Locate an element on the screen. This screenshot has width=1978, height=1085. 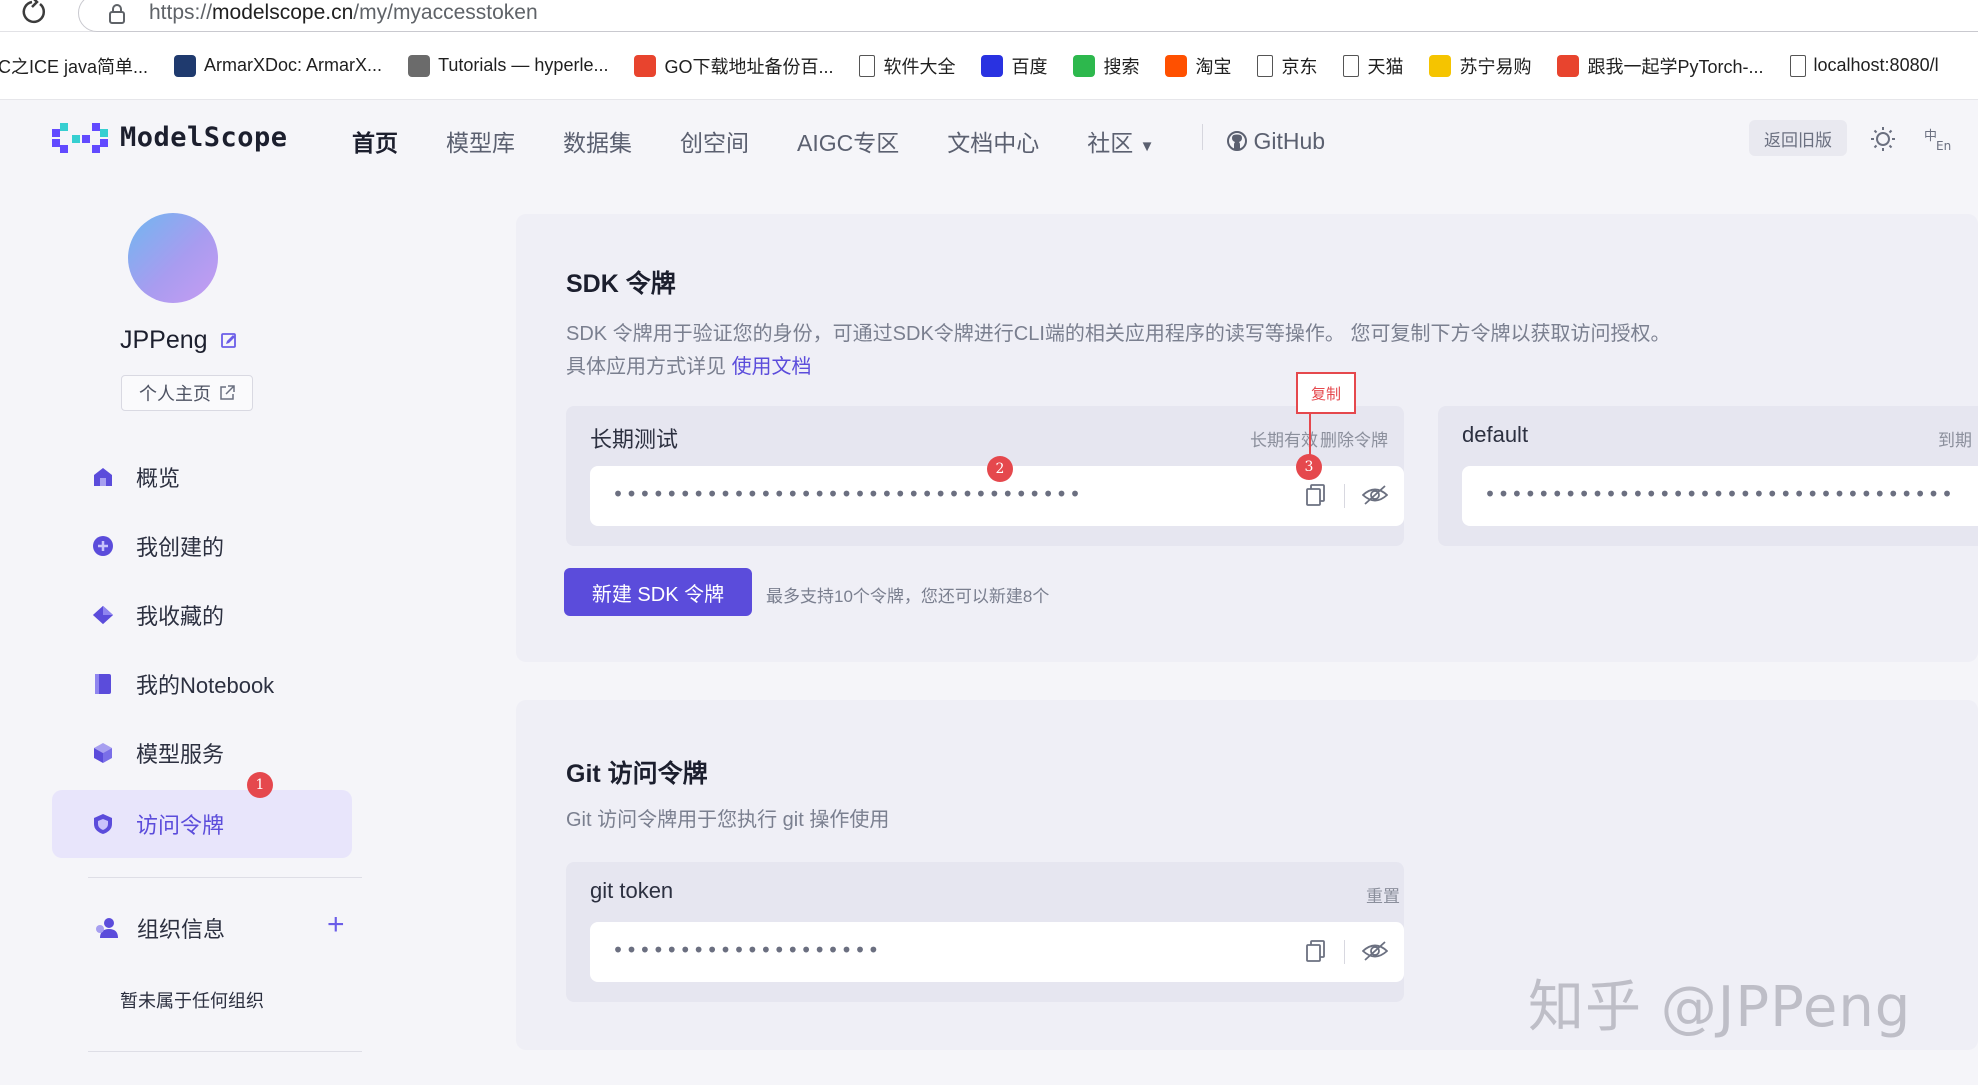
bookmark-item: ArmarXDoc is located at coordinates (278, 65).